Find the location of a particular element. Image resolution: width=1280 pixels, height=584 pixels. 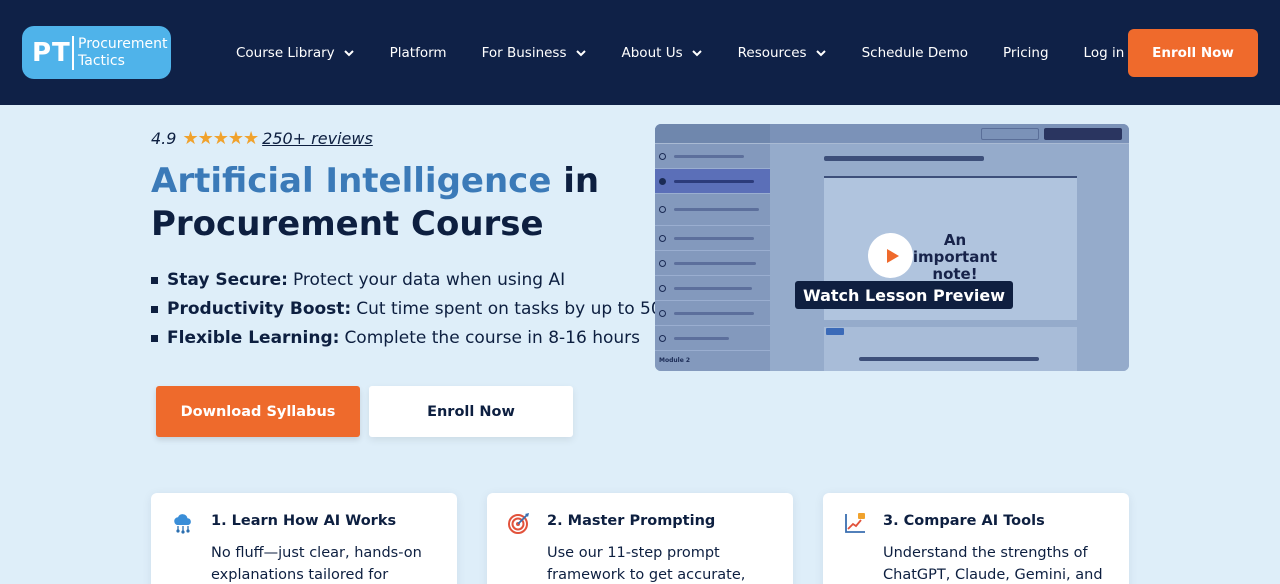

enroll-now-button: Enroll Now is located at coordinates (471, 411).